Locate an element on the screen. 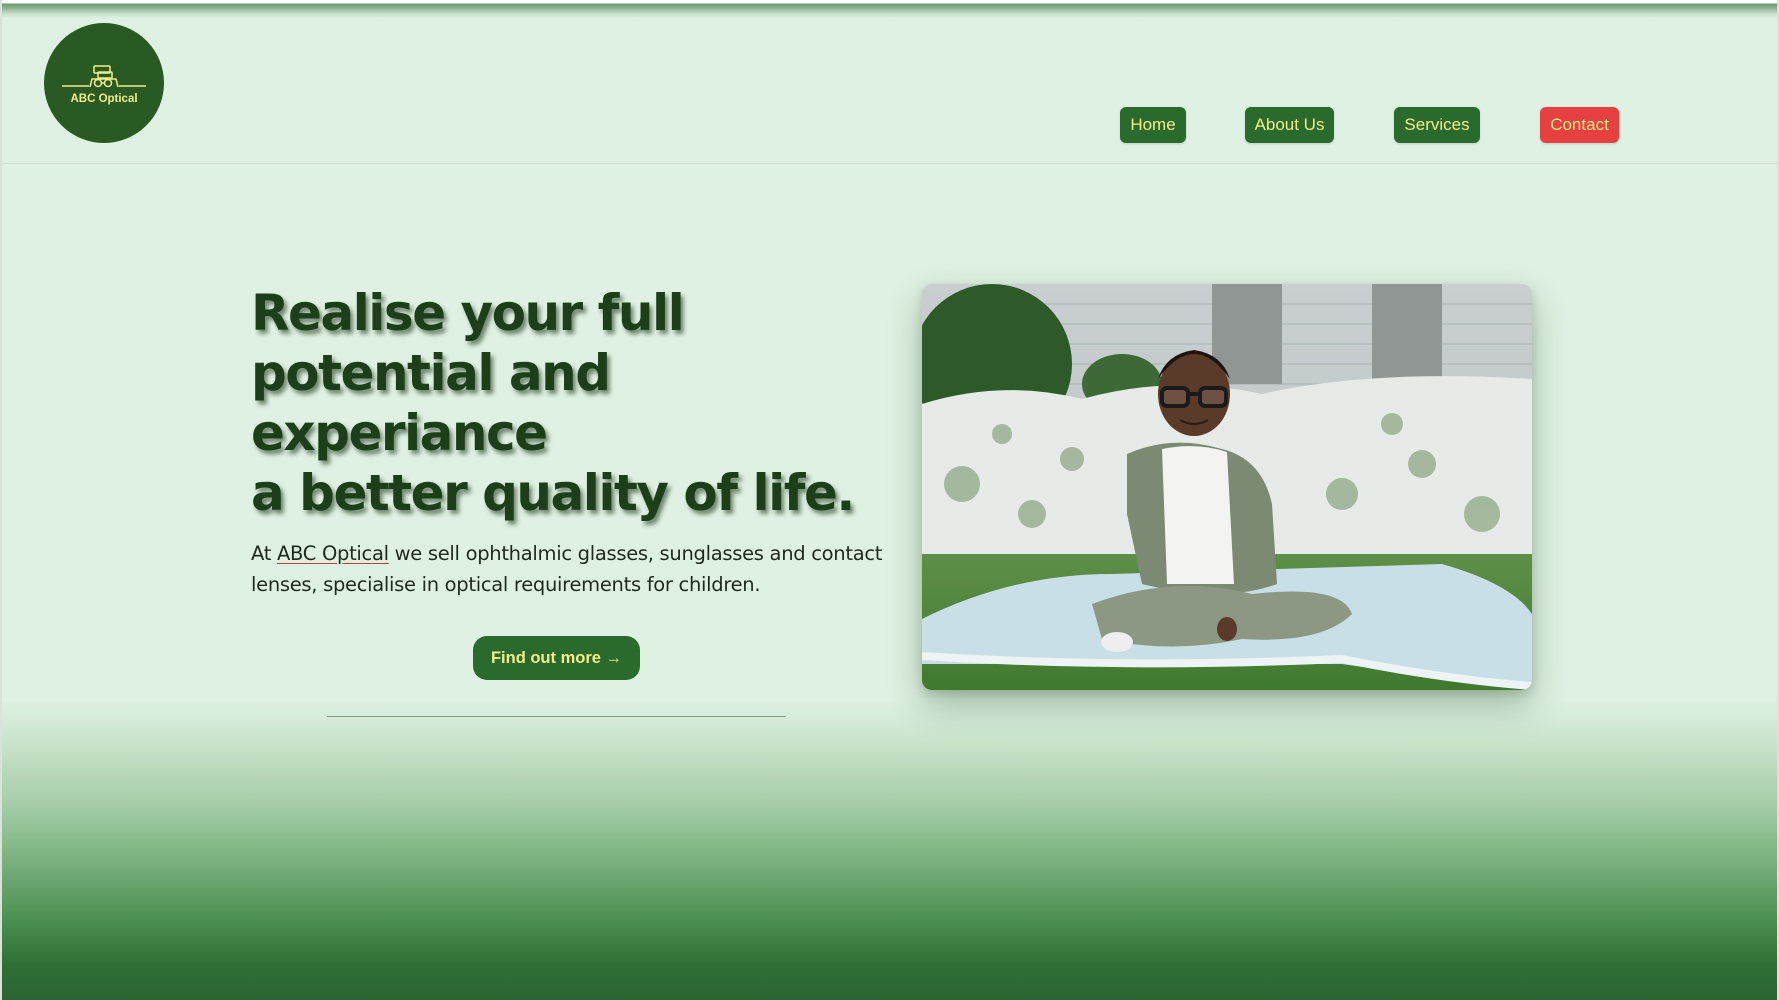 The image size is (1779, 1000). nav-home-button: Home is located at coordinates (1153, 125).